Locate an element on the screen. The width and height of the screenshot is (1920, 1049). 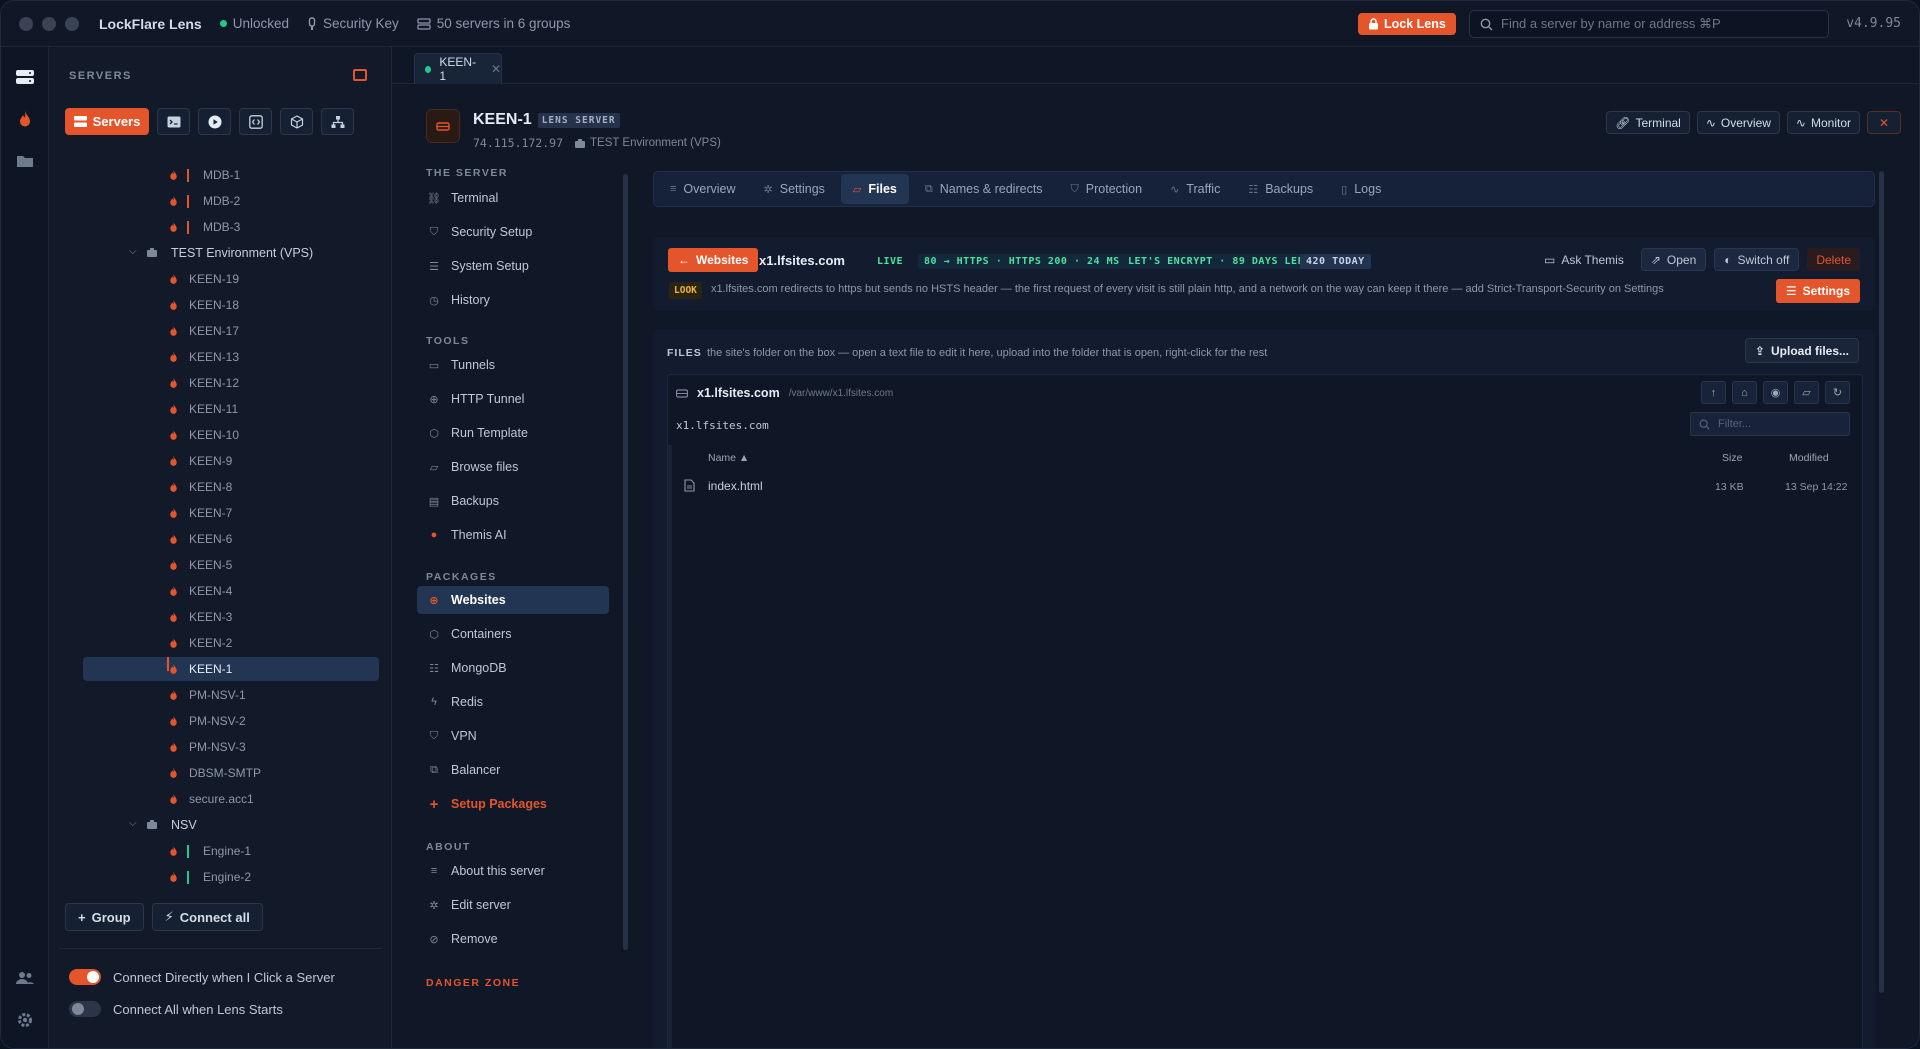
servers-rail-icon is located at coordinates (25, 77).